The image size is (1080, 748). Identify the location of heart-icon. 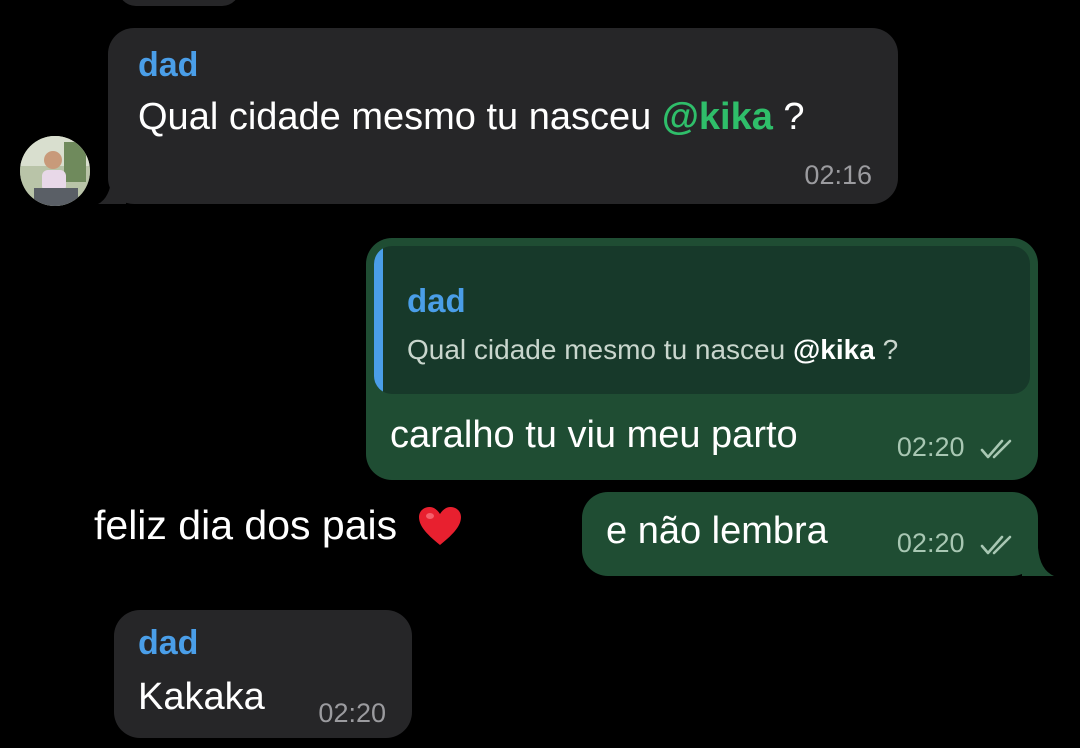
(439, 526).